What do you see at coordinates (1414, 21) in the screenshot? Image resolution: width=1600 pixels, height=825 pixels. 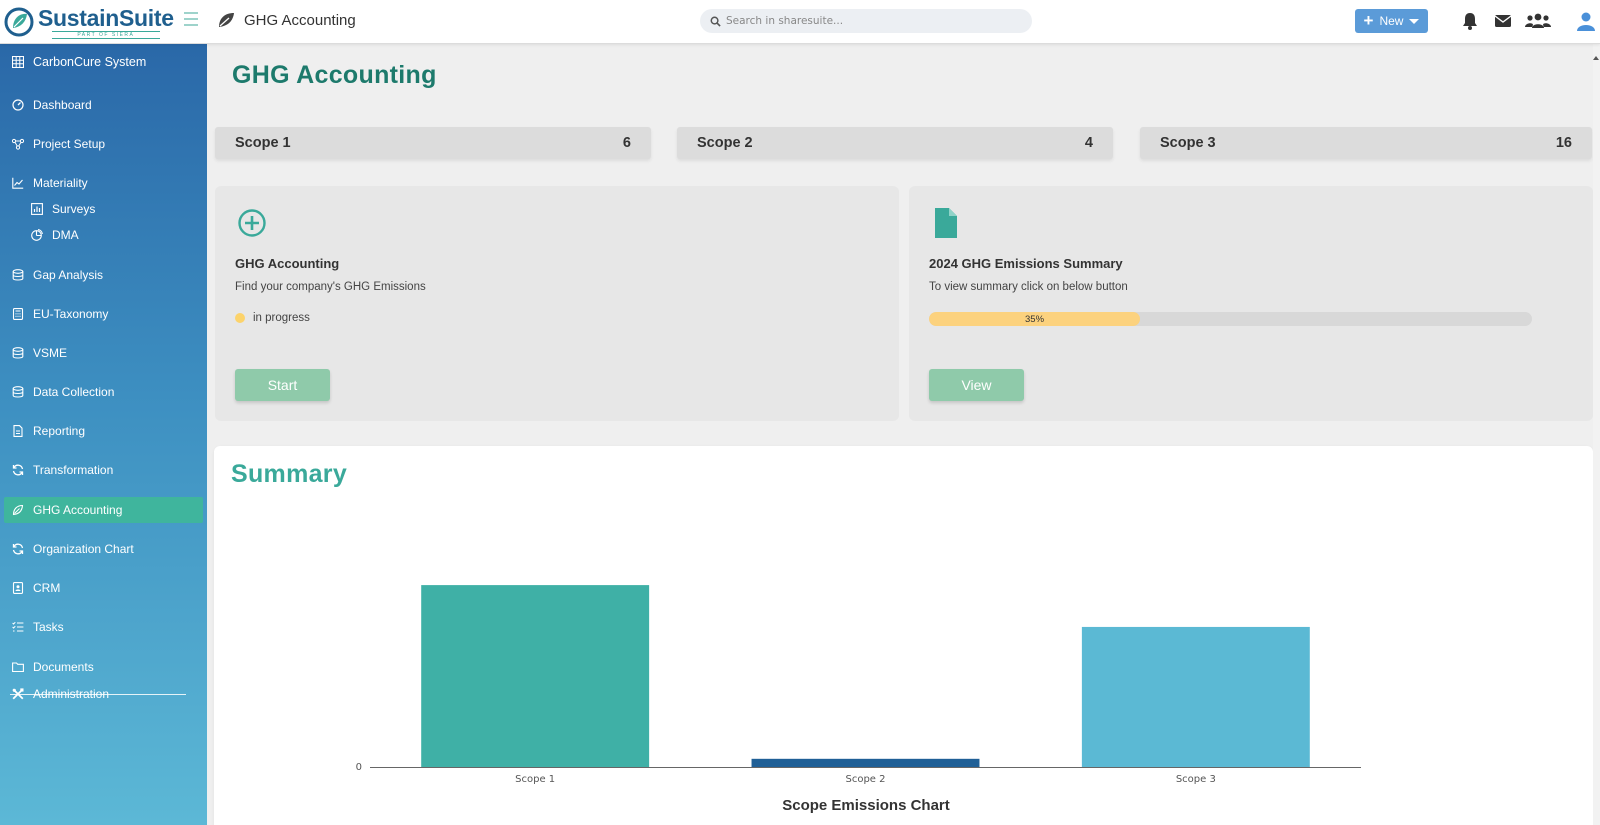 I see `caret-down-icon` at bounding box center [1414, 21].